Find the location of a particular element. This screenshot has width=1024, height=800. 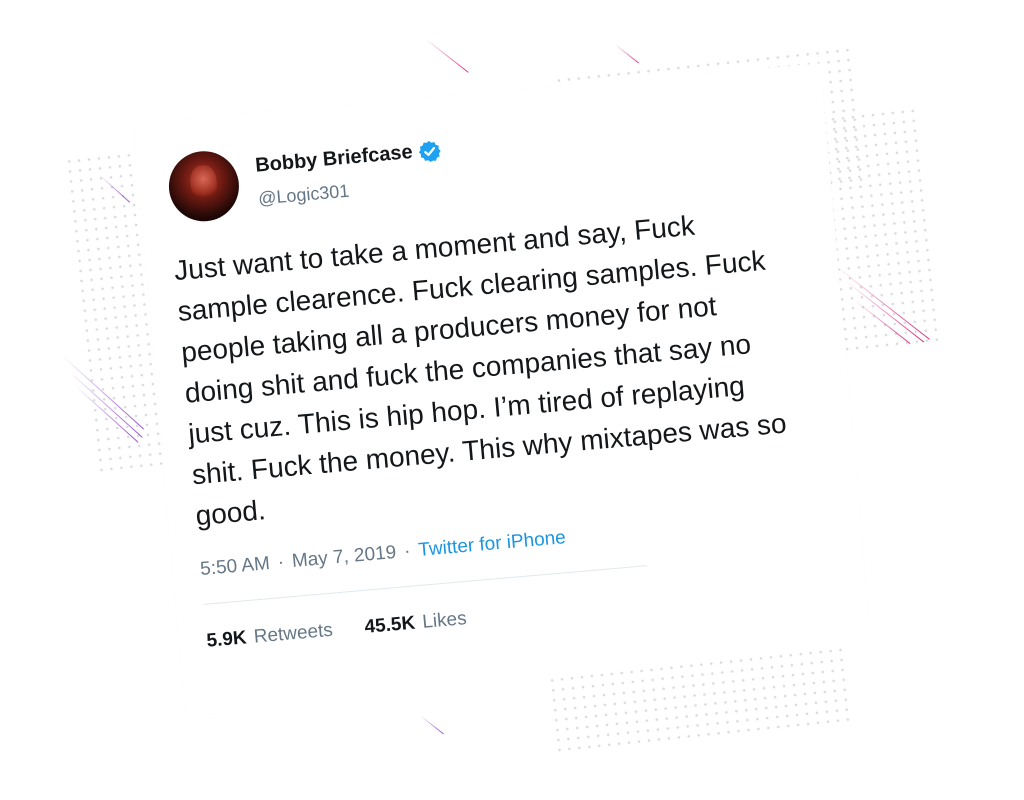

name-row: Bobby Briefcase is located at coordinates (348, 158).